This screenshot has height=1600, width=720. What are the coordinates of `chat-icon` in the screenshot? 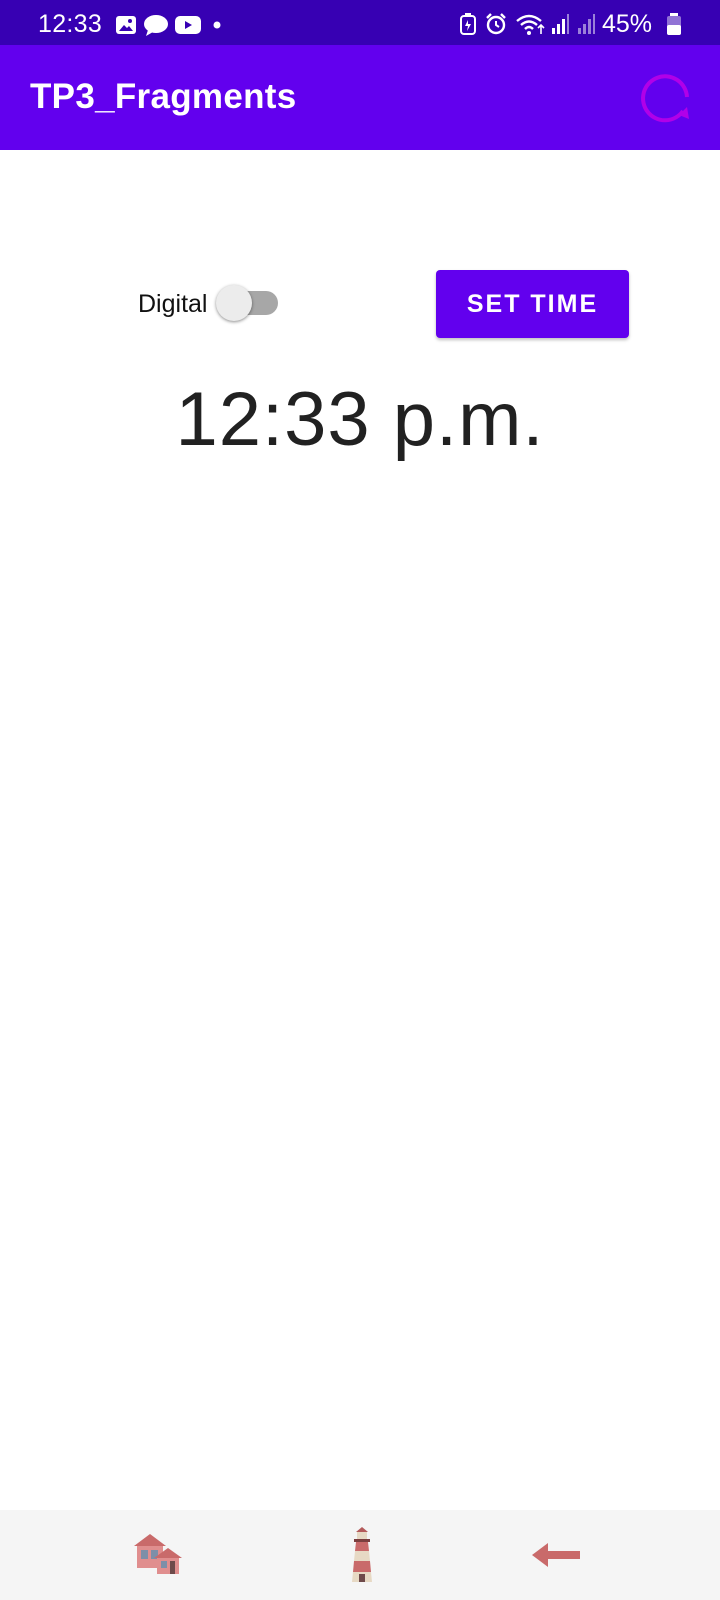 It's located at (156, 25).